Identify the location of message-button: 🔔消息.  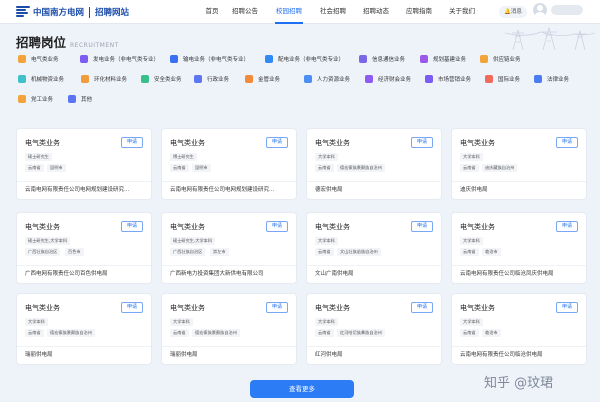
(513, 12).